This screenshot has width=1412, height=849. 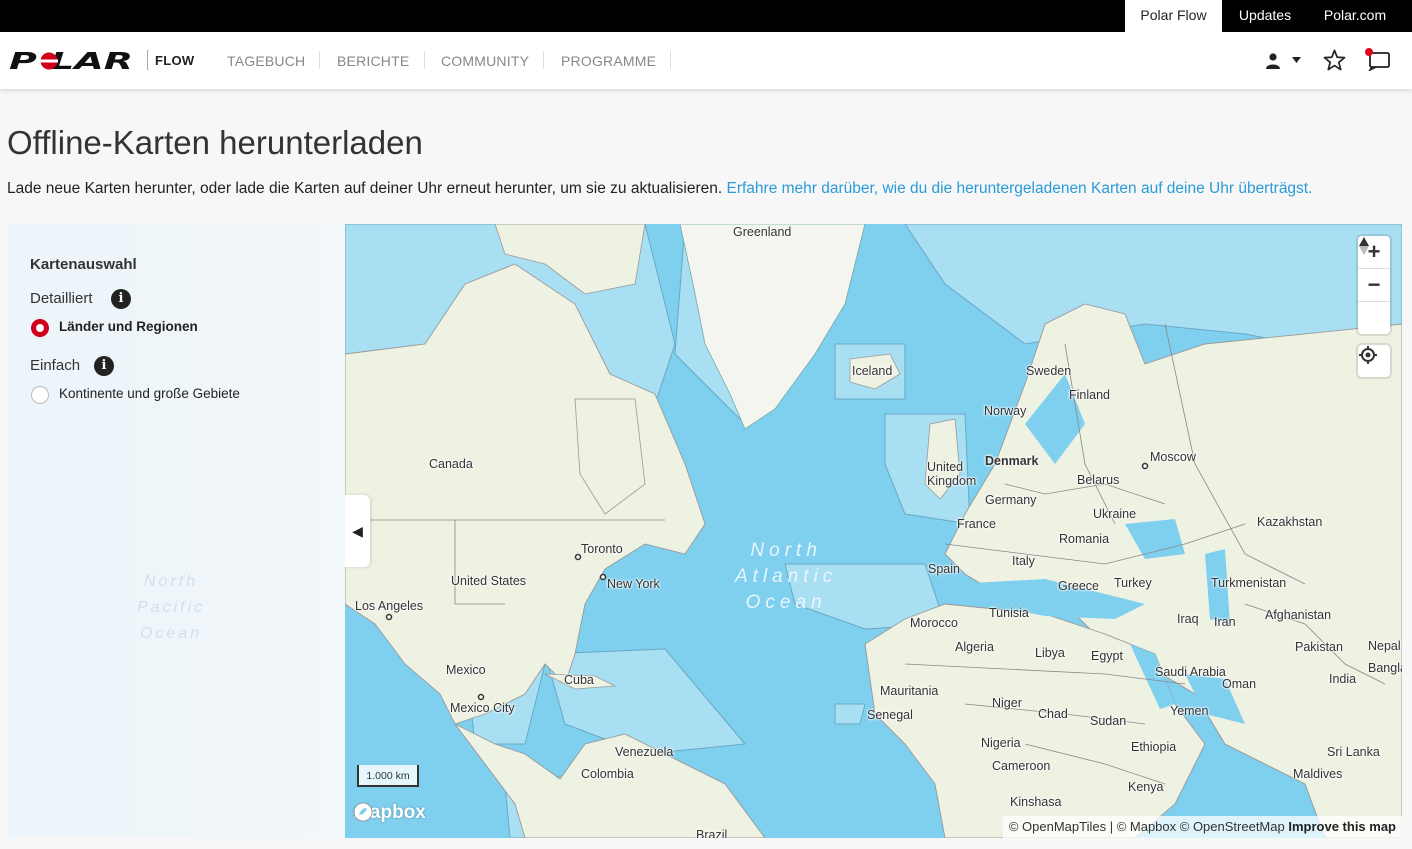 What do you see at coordinates (485, 61) in the screenshot?
I see `nav-item-community: COMMUNITY` at bounding box center [485, 61].